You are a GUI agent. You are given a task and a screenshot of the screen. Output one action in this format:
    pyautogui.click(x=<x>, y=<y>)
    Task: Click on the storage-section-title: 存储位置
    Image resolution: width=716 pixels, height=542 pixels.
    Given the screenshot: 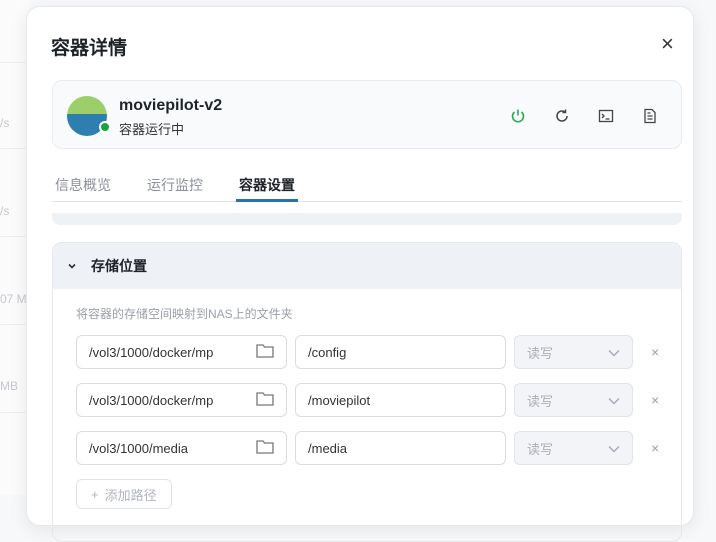 What is the action you would take?
    pyautogui.click(x=119, y=266)
    